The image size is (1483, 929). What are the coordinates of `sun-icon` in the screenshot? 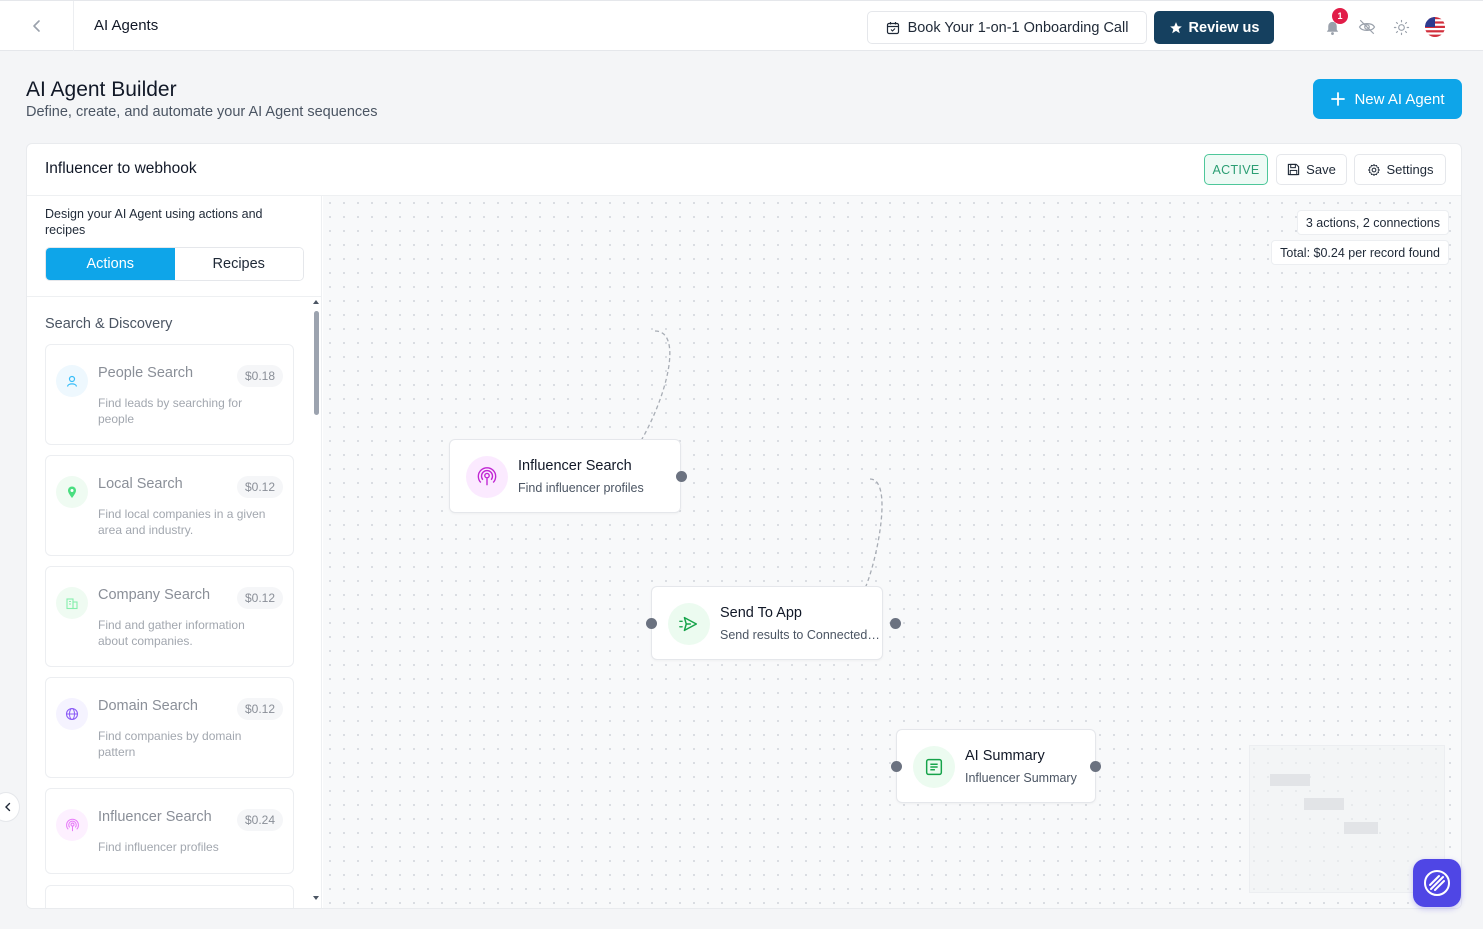 It's located at (1401, 27).